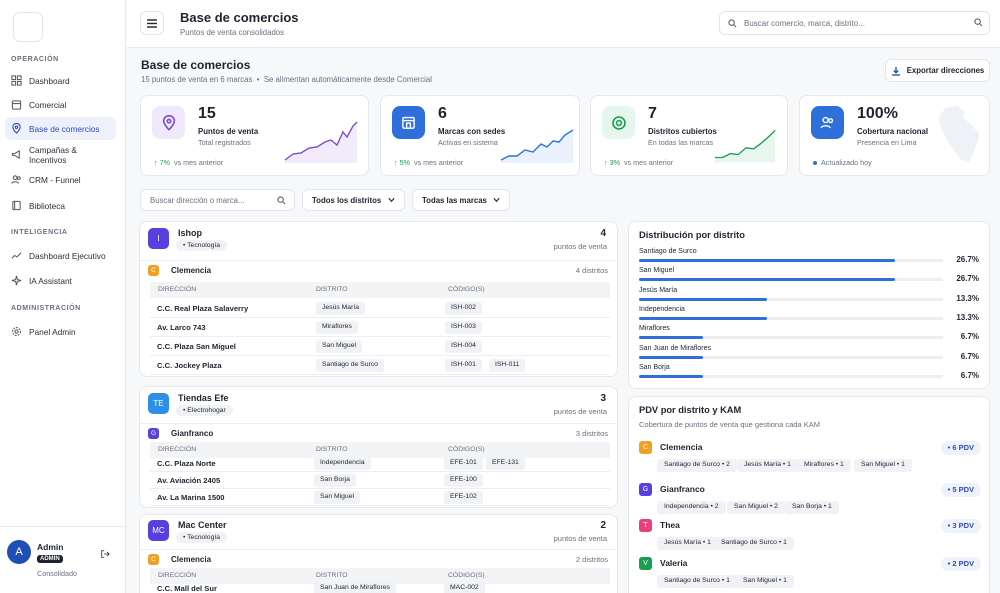 This screenshot has height=593, width=1000. I want to click on table-row: C.C. Plaza San Miguel San Miguel ISH-004, so click(380, 346).